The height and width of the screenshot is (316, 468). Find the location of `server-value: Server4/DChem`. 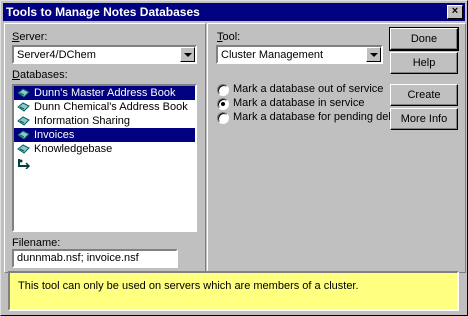

server-value: Server4/DChem is located at coordinates (56, 55).